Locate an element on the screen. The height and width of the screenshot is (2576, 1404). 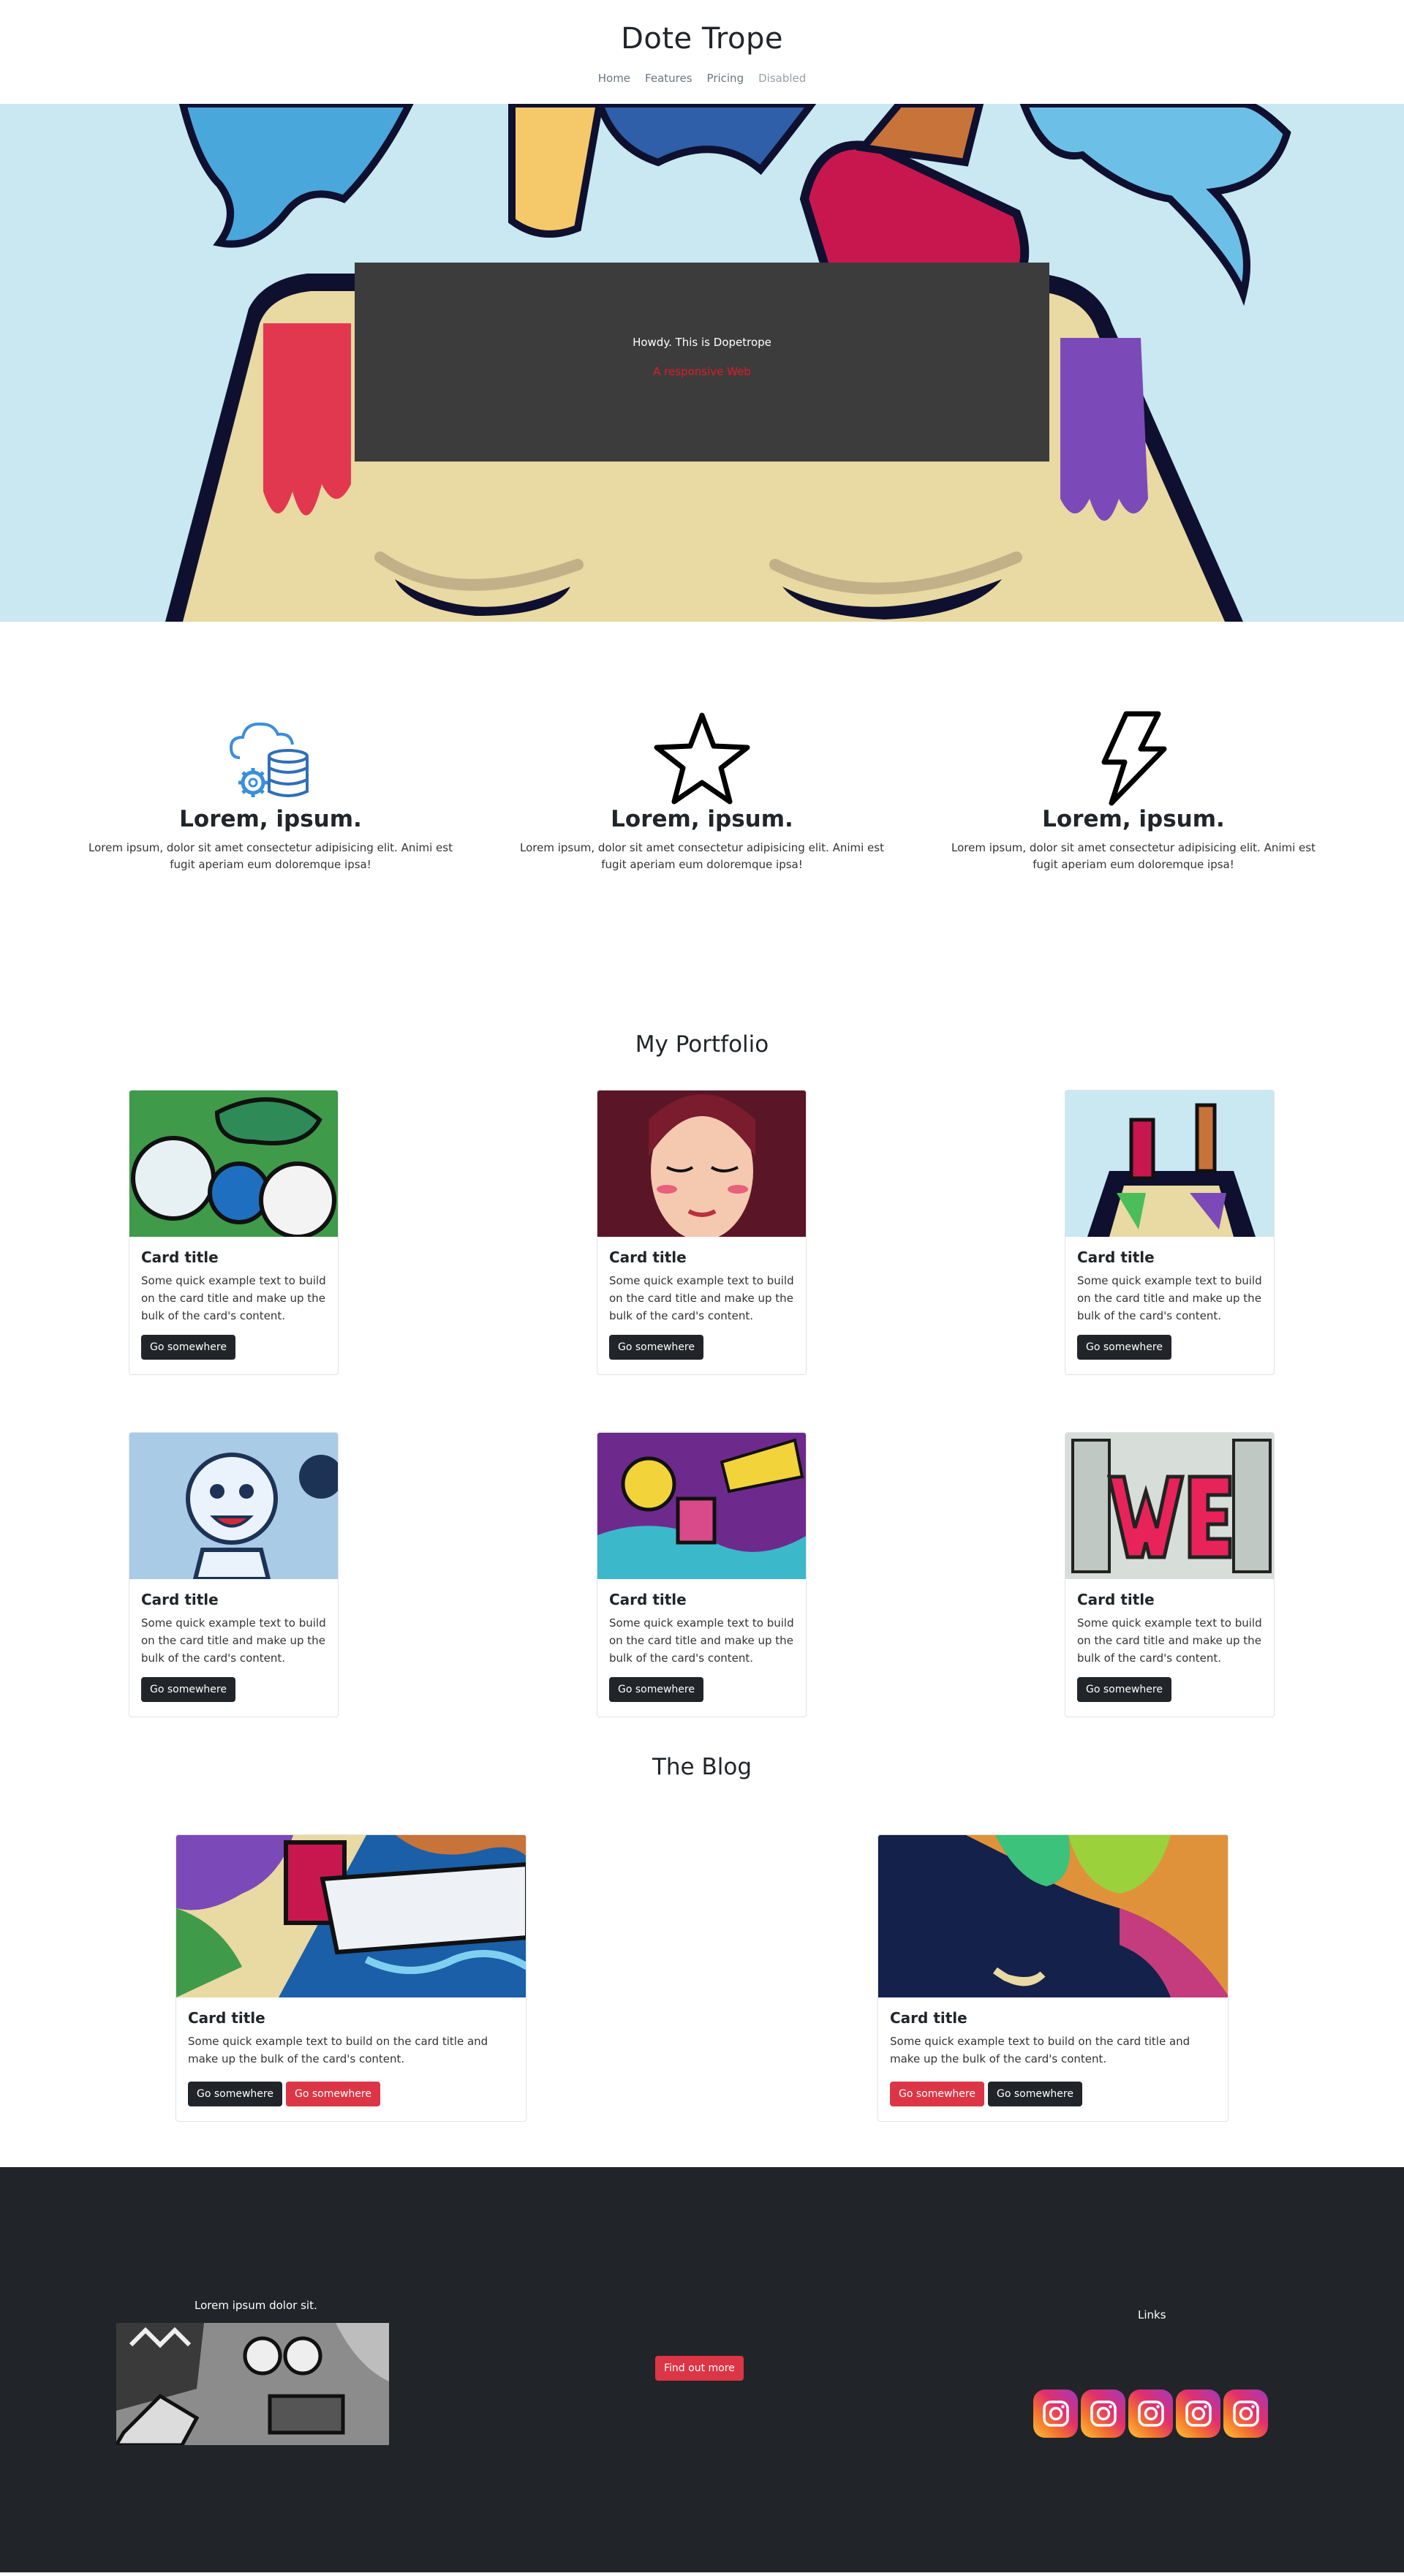
footer-caption: Lorem ipsum dolor sit. is located at coordinates (256, 2305).